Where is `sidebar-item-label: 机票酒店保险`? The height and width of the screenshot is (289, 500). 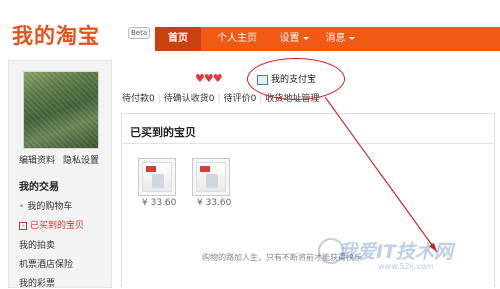
sidebar-item-label: 机票酒店保险 is located at coordinates (46, 265).